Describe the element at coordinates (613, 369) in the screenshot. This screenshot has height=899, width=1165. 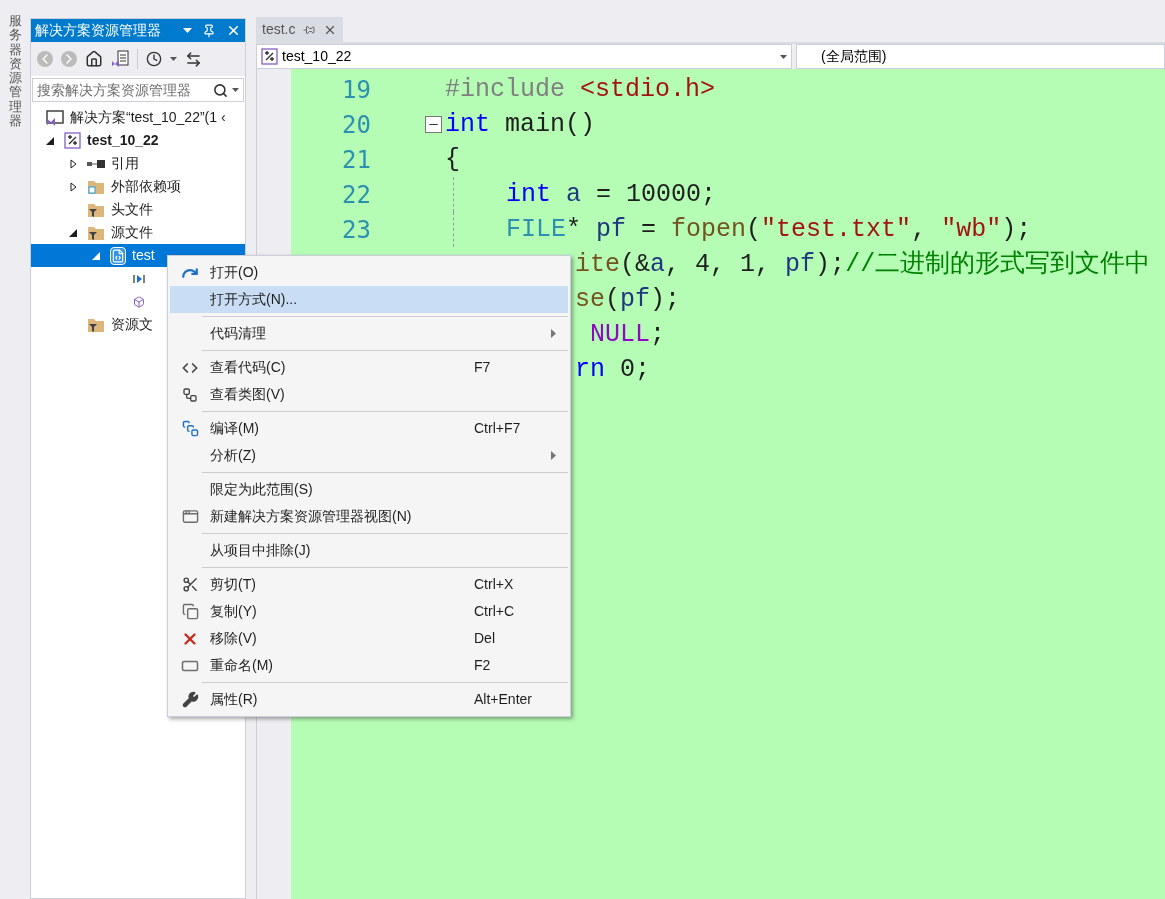
I see `code-line: rn 0;` at that location.